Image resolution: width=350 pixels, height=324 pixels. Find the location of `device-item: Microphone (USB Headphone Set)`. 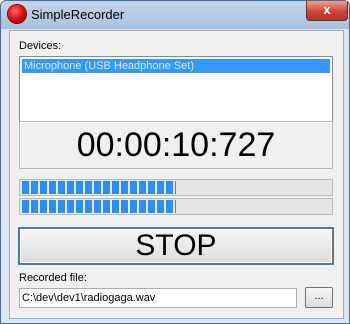

device-item: Microphone (USB Headphone Set) is located at coordinates (176, 66).